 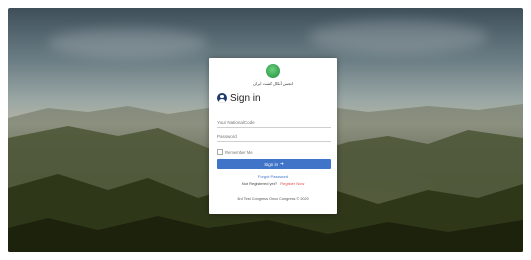 I want to click on signin-button: Sign in ➜, so click(x=274, y=164).